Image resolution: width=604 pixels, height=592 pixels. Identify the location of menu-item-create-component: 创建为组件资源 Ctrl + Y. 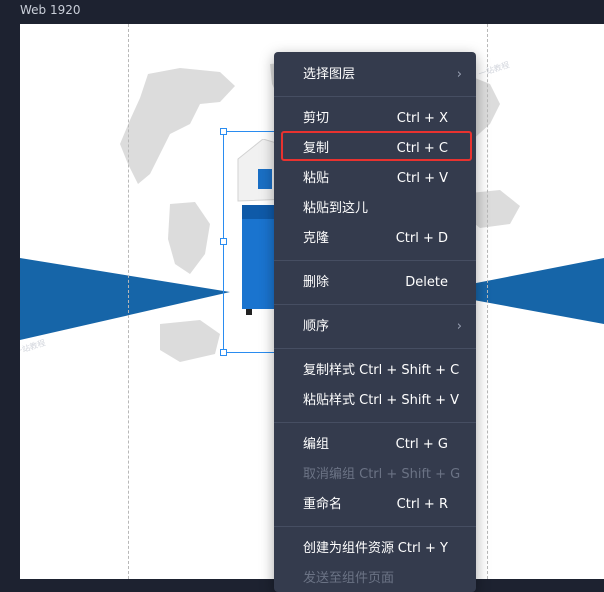
(375, 549).